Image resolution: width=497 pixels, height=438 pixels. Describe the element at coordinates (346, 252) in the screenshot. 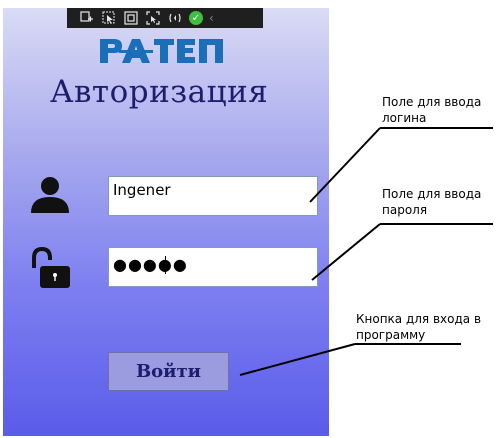

I see `password-note-pointer` at that location.